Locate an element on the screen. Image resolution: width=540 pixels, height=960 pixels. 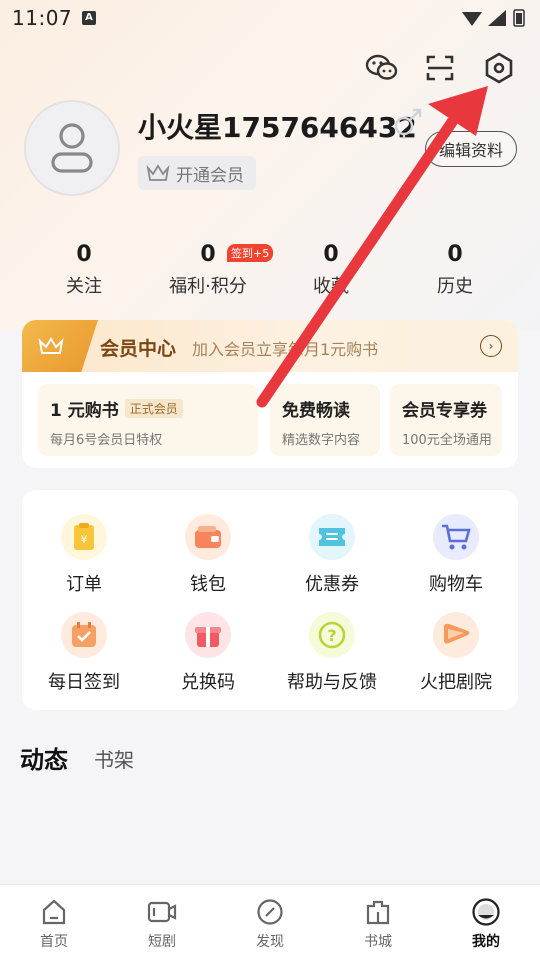
open-vip-label: 开通会员 is located at coordinates (210, 175).